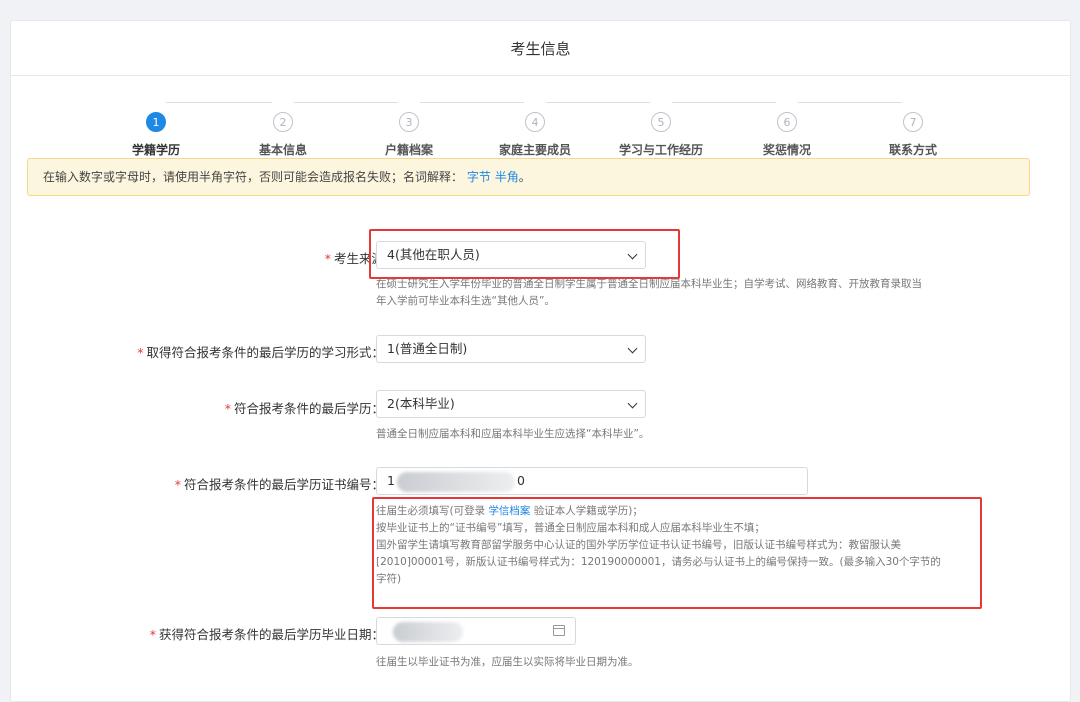  I want to click on step-4: 4 家庭主要成员, so click(535, 135).